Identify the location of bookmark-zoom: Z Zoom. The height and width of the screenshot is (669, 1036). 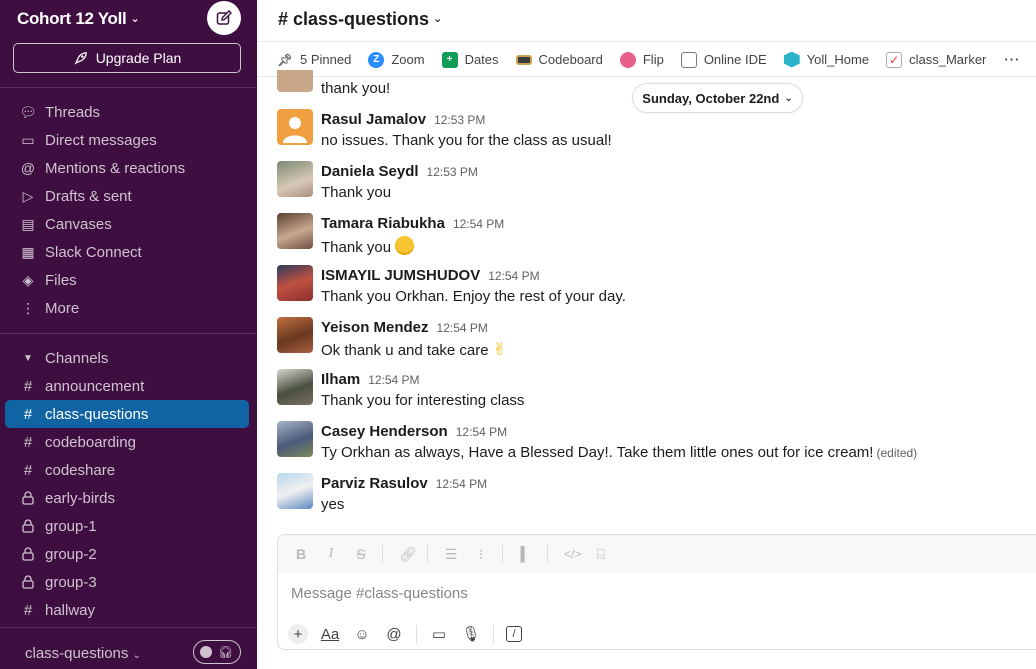
(396, 59).